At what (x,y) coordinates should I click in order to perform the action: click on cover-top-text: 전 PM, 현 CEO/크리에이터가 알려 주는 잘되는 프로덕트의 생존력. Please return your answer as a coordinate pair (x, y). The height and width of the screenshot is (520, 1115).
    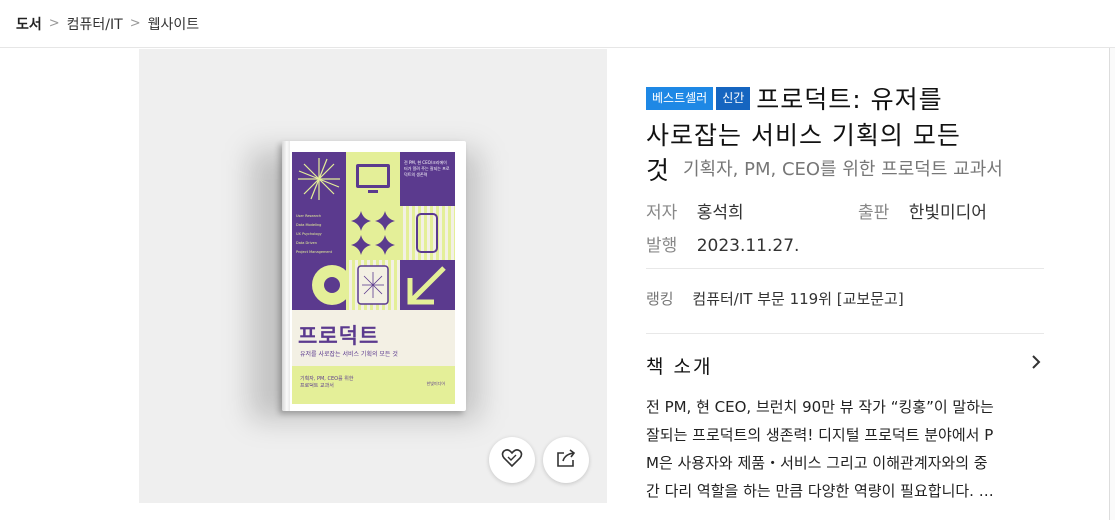
    Looking at the image, I should click on (427, 168).